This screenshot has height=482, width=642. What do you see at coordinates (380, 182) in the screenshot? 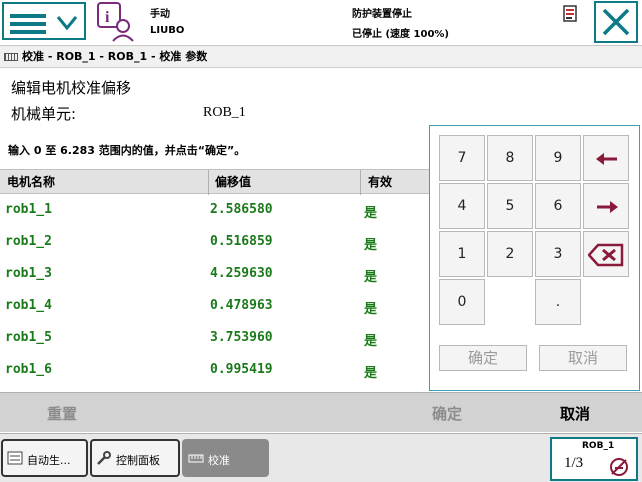
I see `col-valid: 有效` at bounding box center [380, 182].